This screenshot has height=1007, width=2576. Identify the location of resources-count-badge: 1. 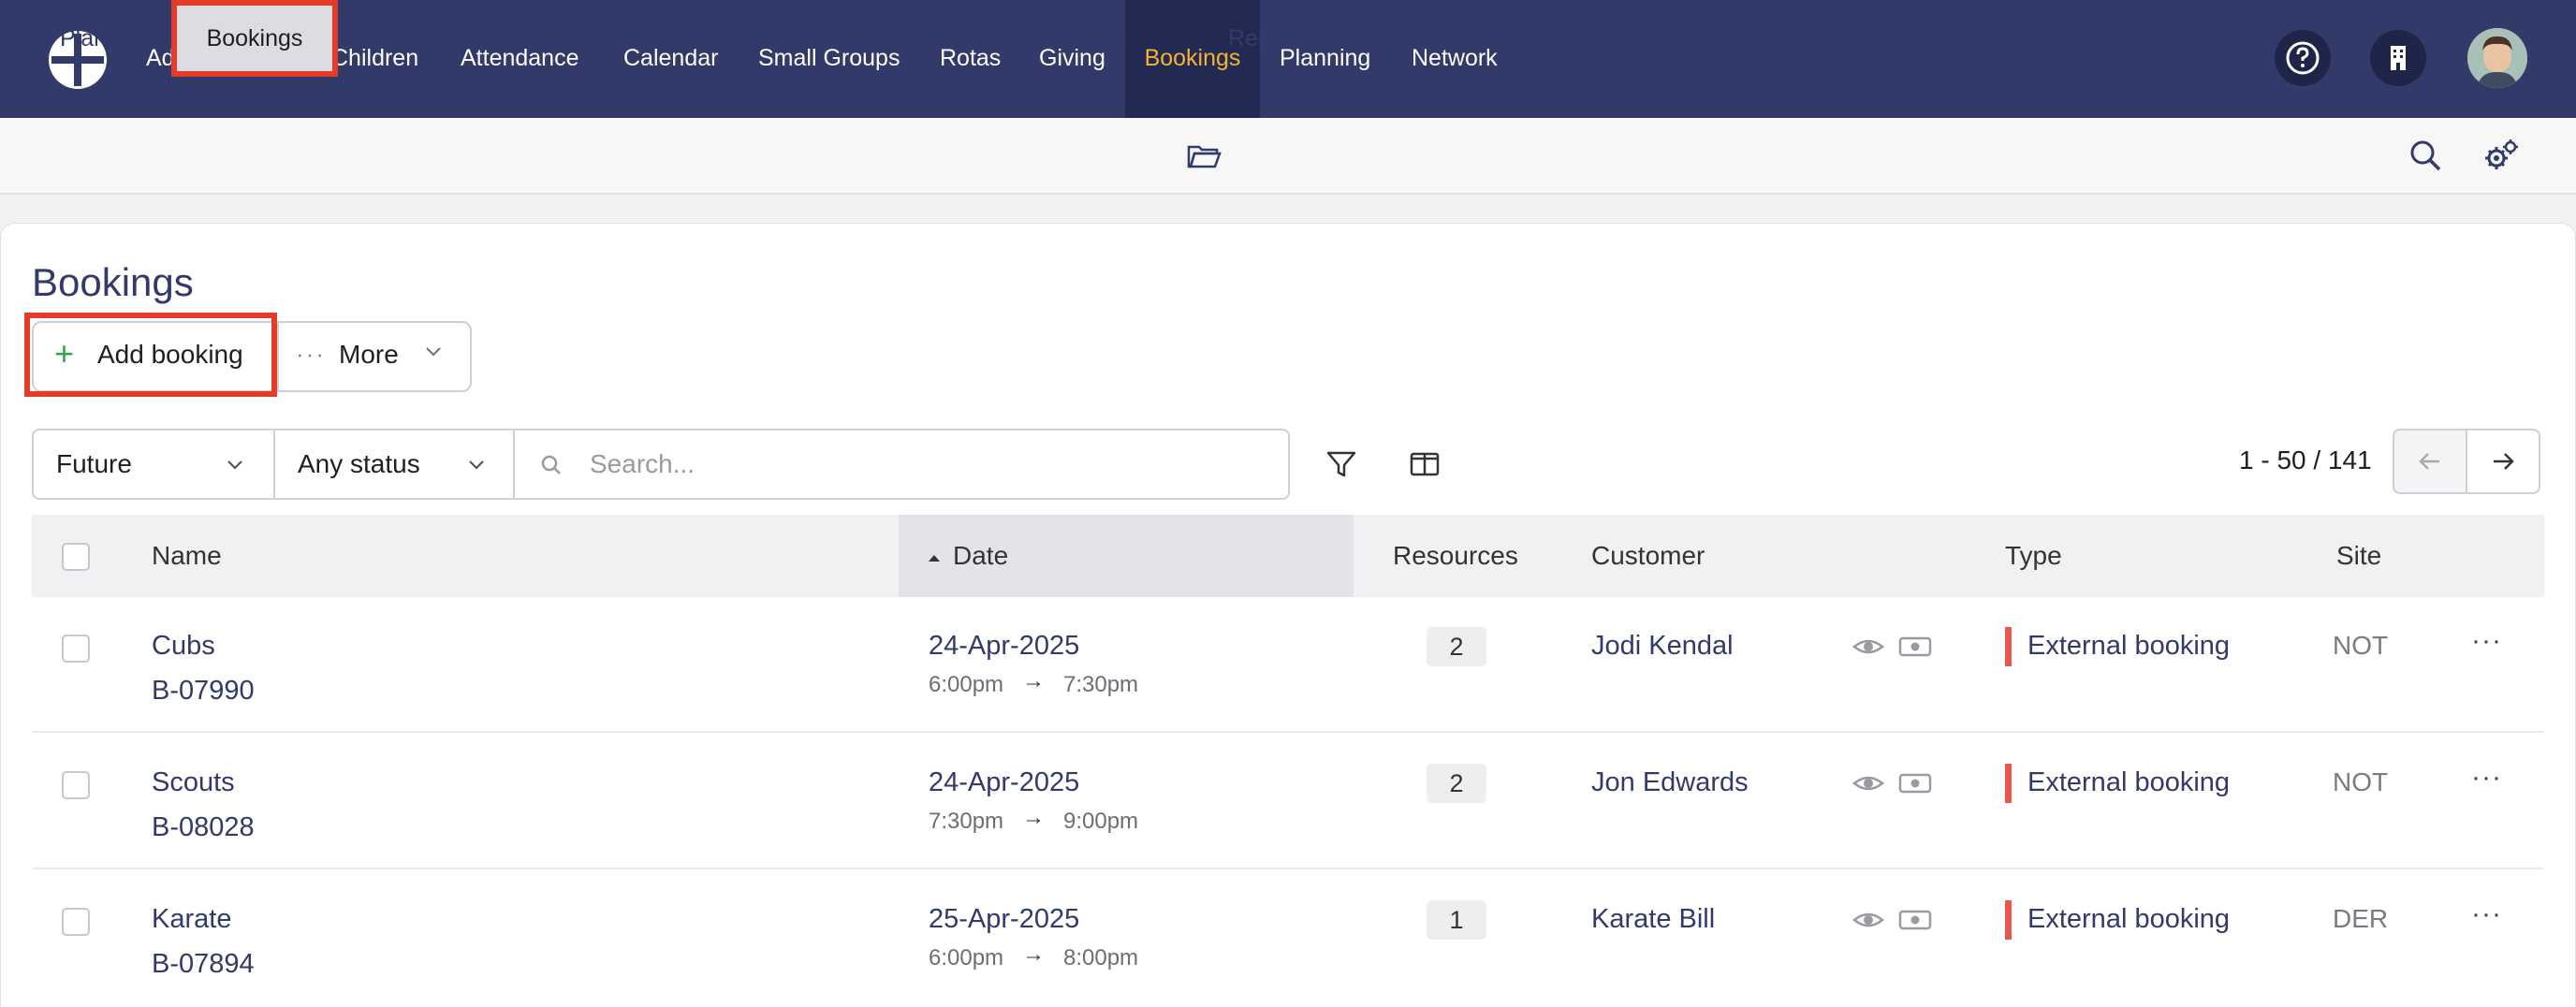
(1456, 920).